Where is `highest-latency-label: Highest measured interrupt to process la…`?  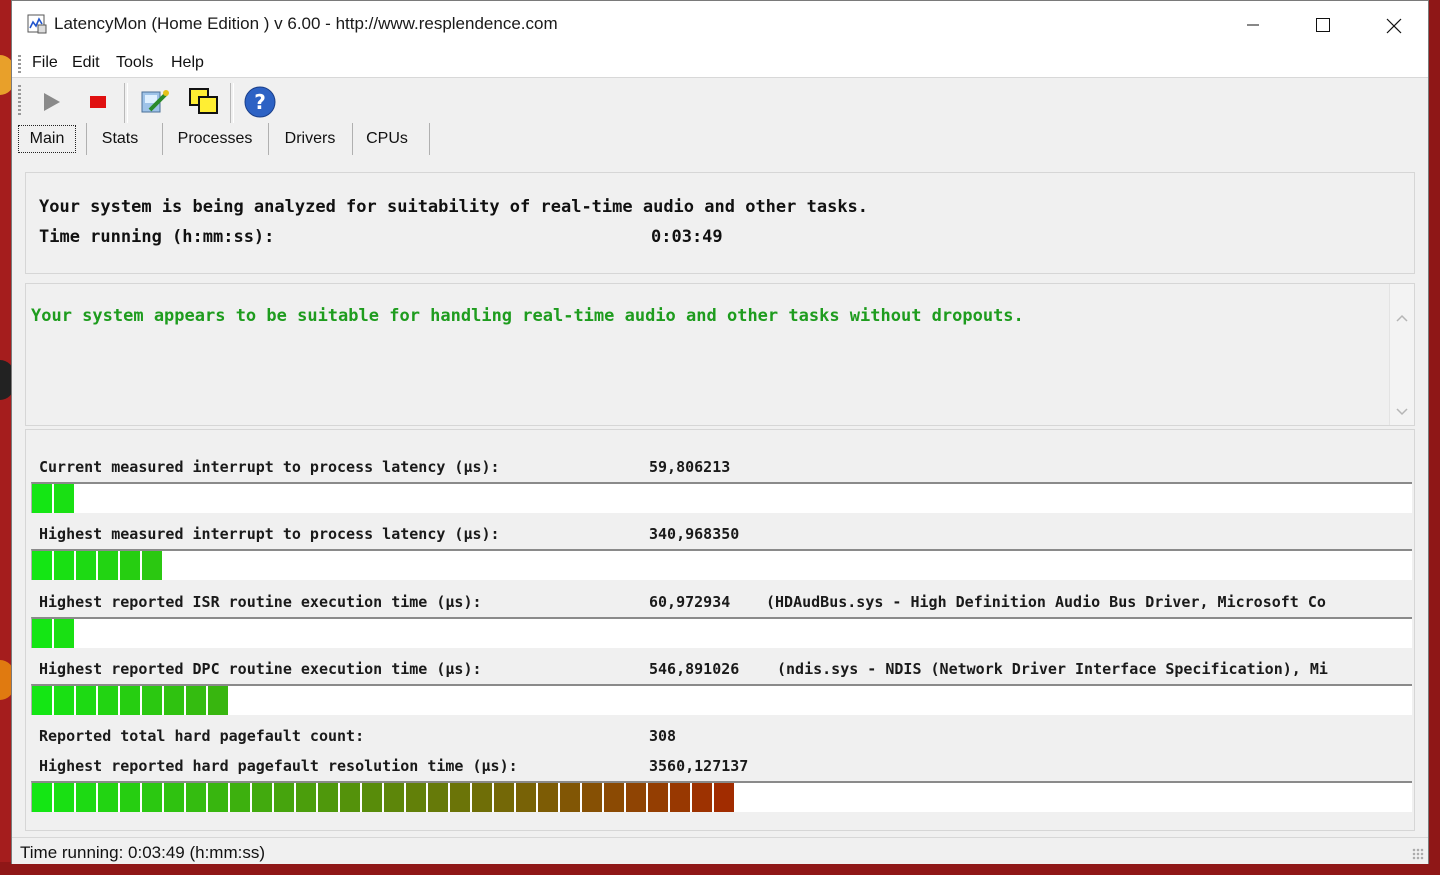
highest-latency-label: Highest measured interrupt to process la… is located at coordinates (269, 534).